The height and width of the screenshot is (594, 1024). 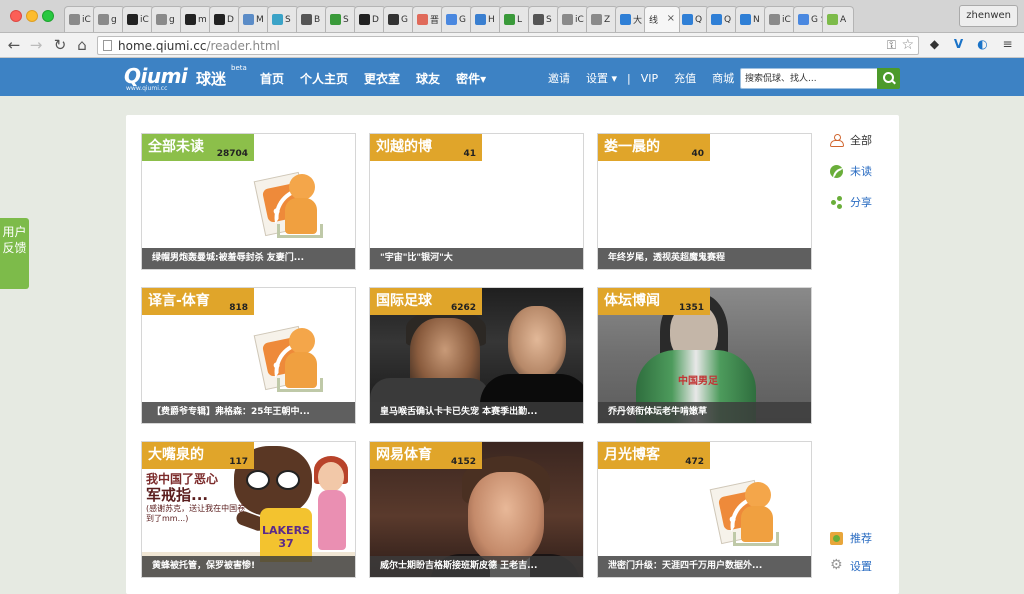 What do you see at coordinates (198, 455) in the screenshot?
I see `feed-card-title: 大嘴泉的 117` at bounding box center [198, 455].